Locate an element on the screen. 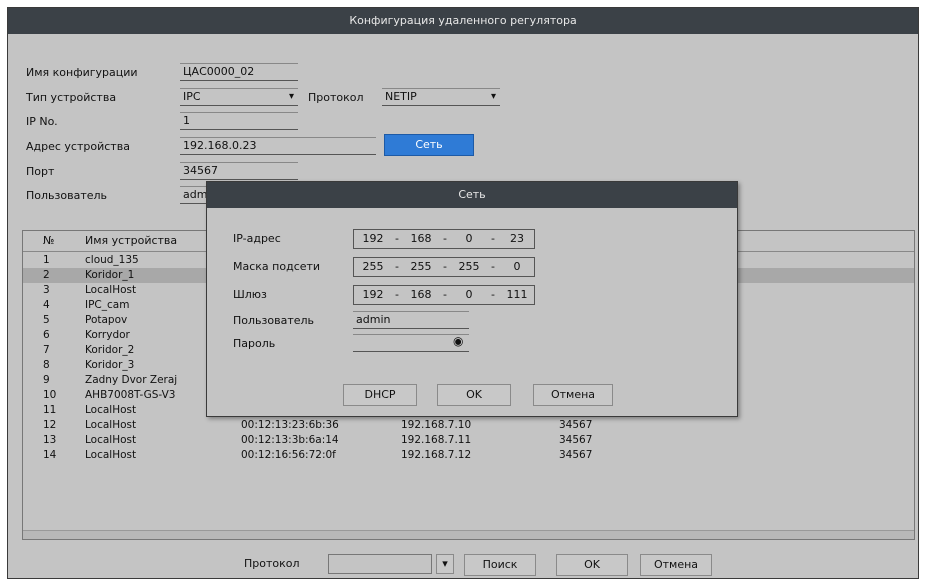 The width and height of the screenshot is (928, 585). mask-octet-3: 255 is located at coordinates (469, 266).